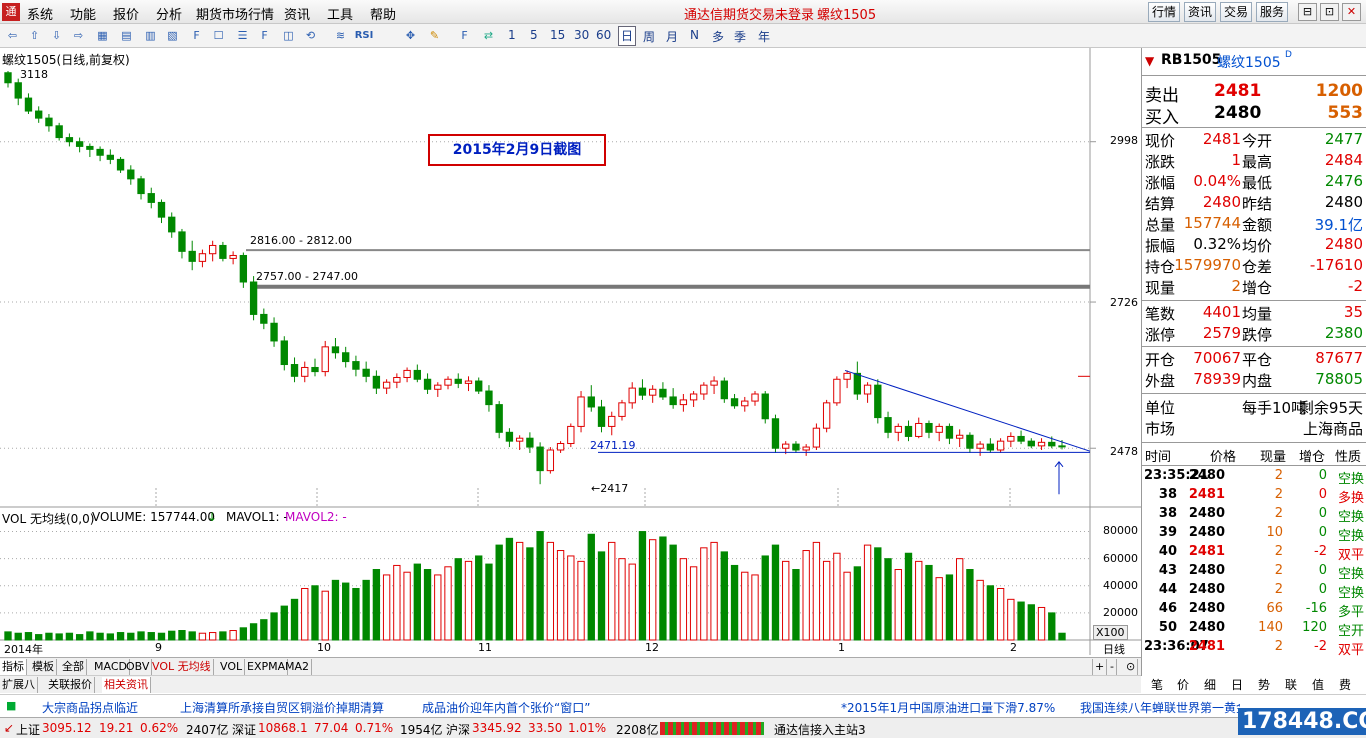  Describe the element at coordinates (90, 707) in the screenshot. I see `news-item: 大宗商品拐点临近` at that location.